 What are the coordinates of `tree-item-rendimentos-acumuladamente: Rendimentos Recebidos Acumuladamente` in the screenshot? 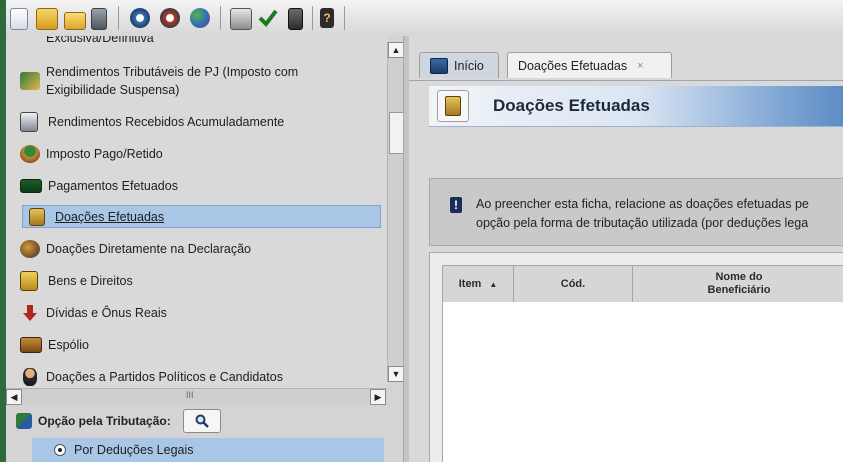 It's located at (200, 122).